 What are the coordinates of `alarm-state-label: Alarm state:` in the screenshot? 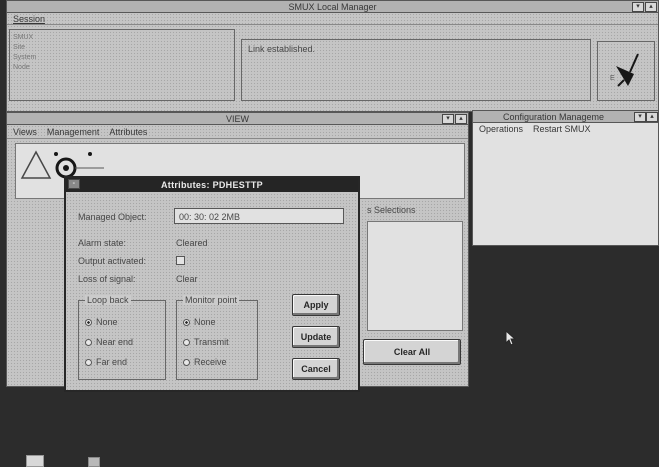 It's located at (102, 243).